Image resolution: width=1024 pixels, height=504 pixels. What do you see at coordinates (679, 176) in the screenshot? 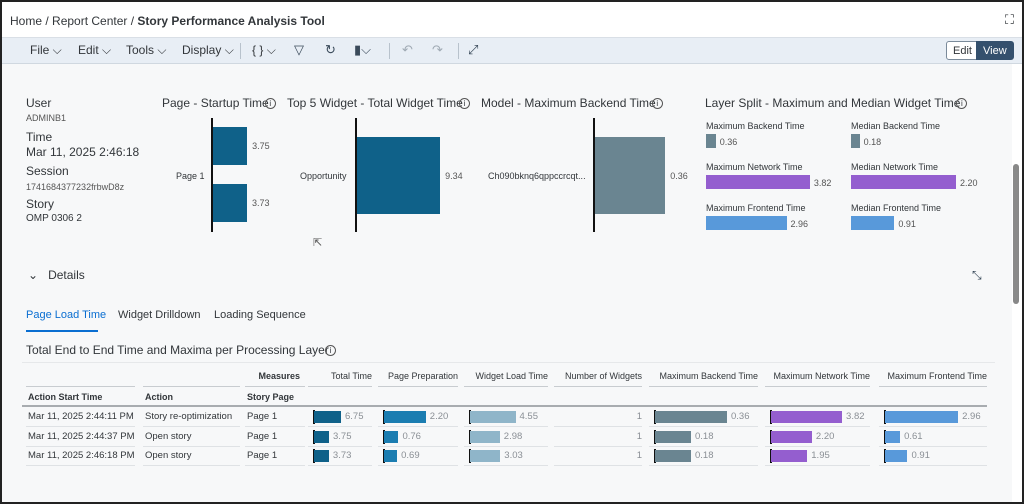
I see `model-value: 0.36` at bounding box center [679, 176].